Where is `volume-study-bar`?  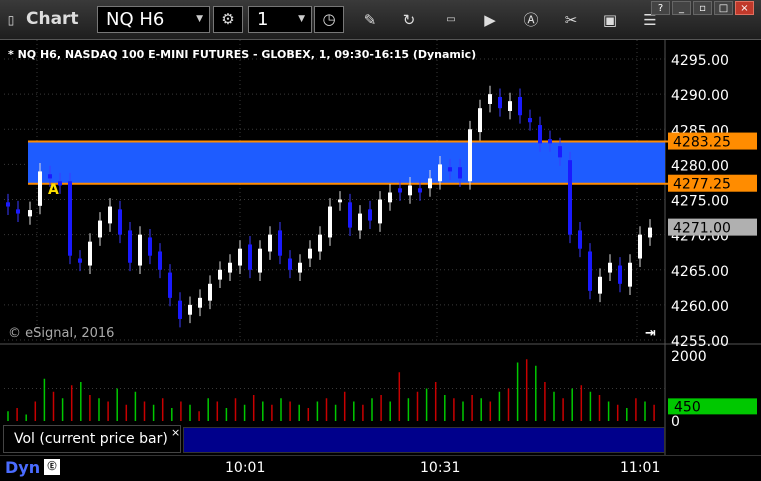
volume-study-bar is located at coordinates (424, 440).